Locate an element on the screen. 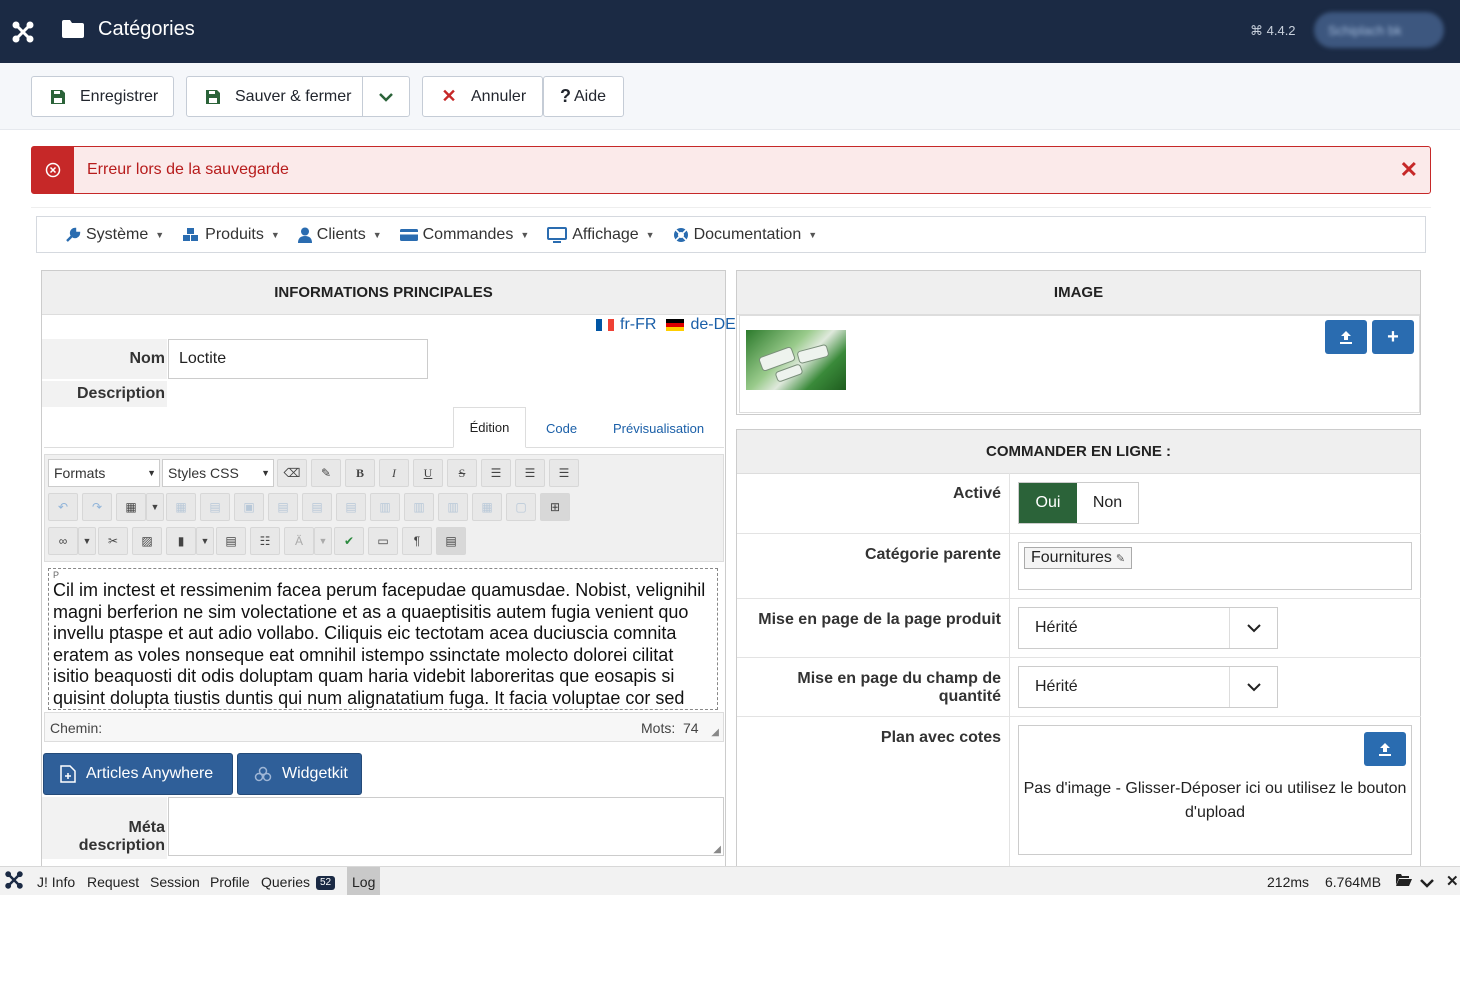  row-props-icon: ▤ is located at coordinates (215, 507).